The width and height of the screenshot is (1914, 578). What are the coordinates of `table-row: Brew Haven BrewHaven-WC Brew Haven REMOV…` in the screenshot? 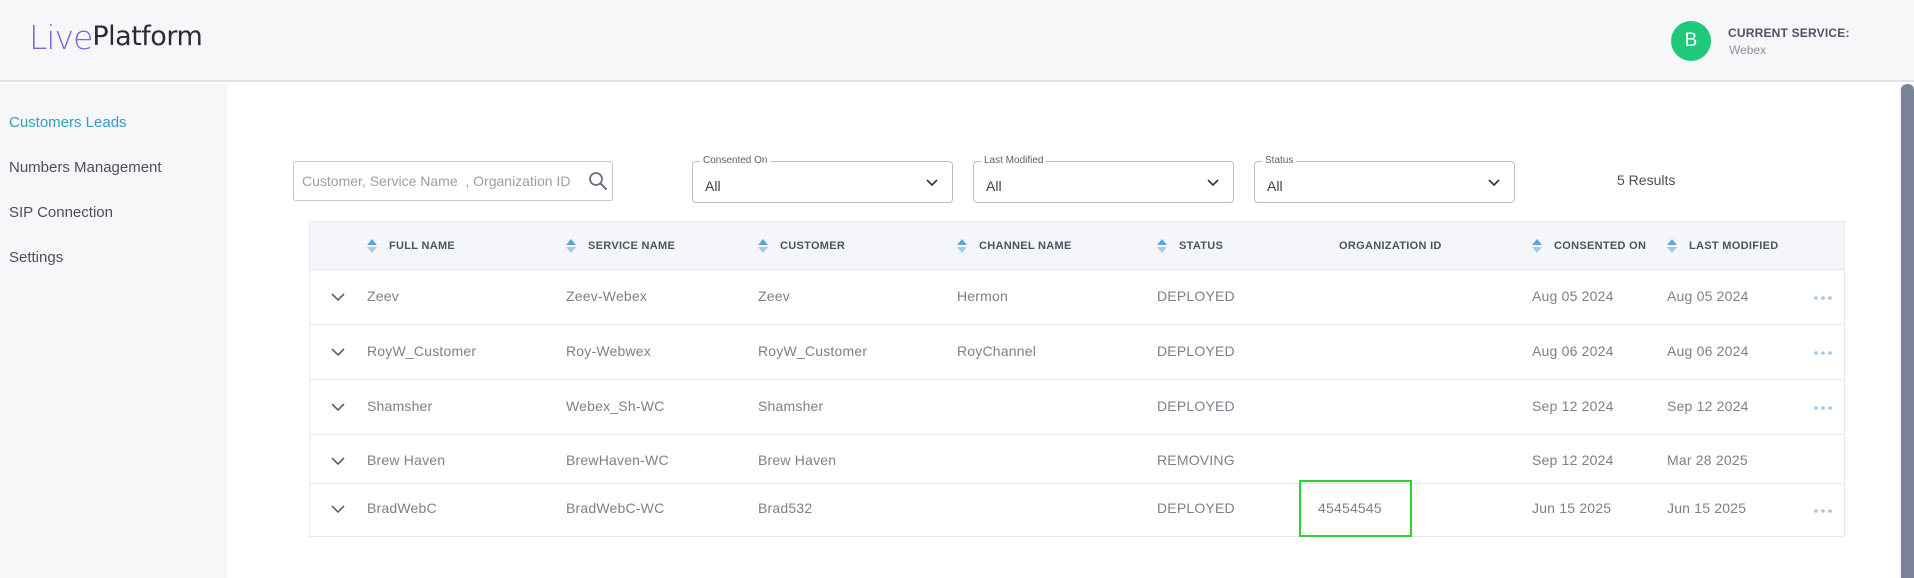 It's located at (1077, 458).